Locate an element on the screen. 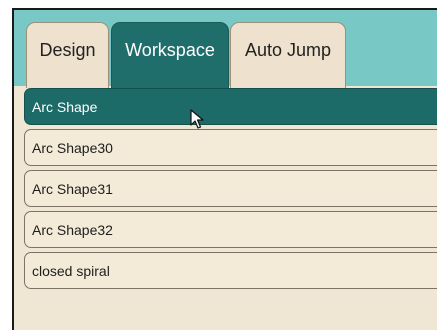 The height and width of the screenshot is (330, 437). list-item-arc-shape32: Arc Shape32 is located at coordinates (230, 229).